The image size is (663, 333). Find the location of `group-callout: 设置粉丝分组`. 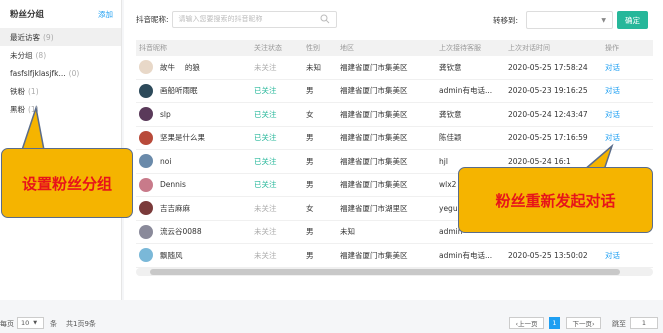

group-callout: 设置粉丝分组 is located at coordinates (67, 183).